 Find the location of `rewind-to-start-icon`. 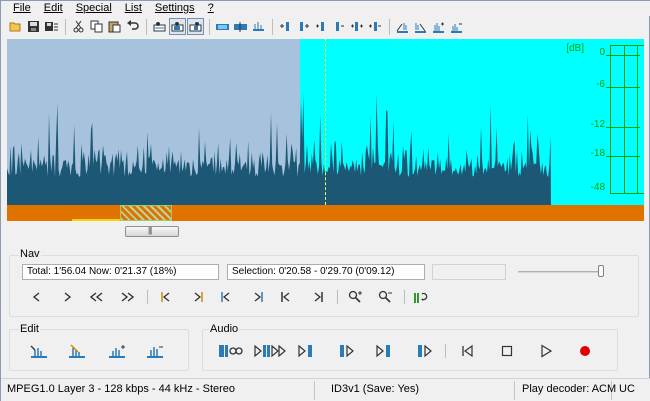

rewind-to-start-icon is located at coordinates (468, 351).